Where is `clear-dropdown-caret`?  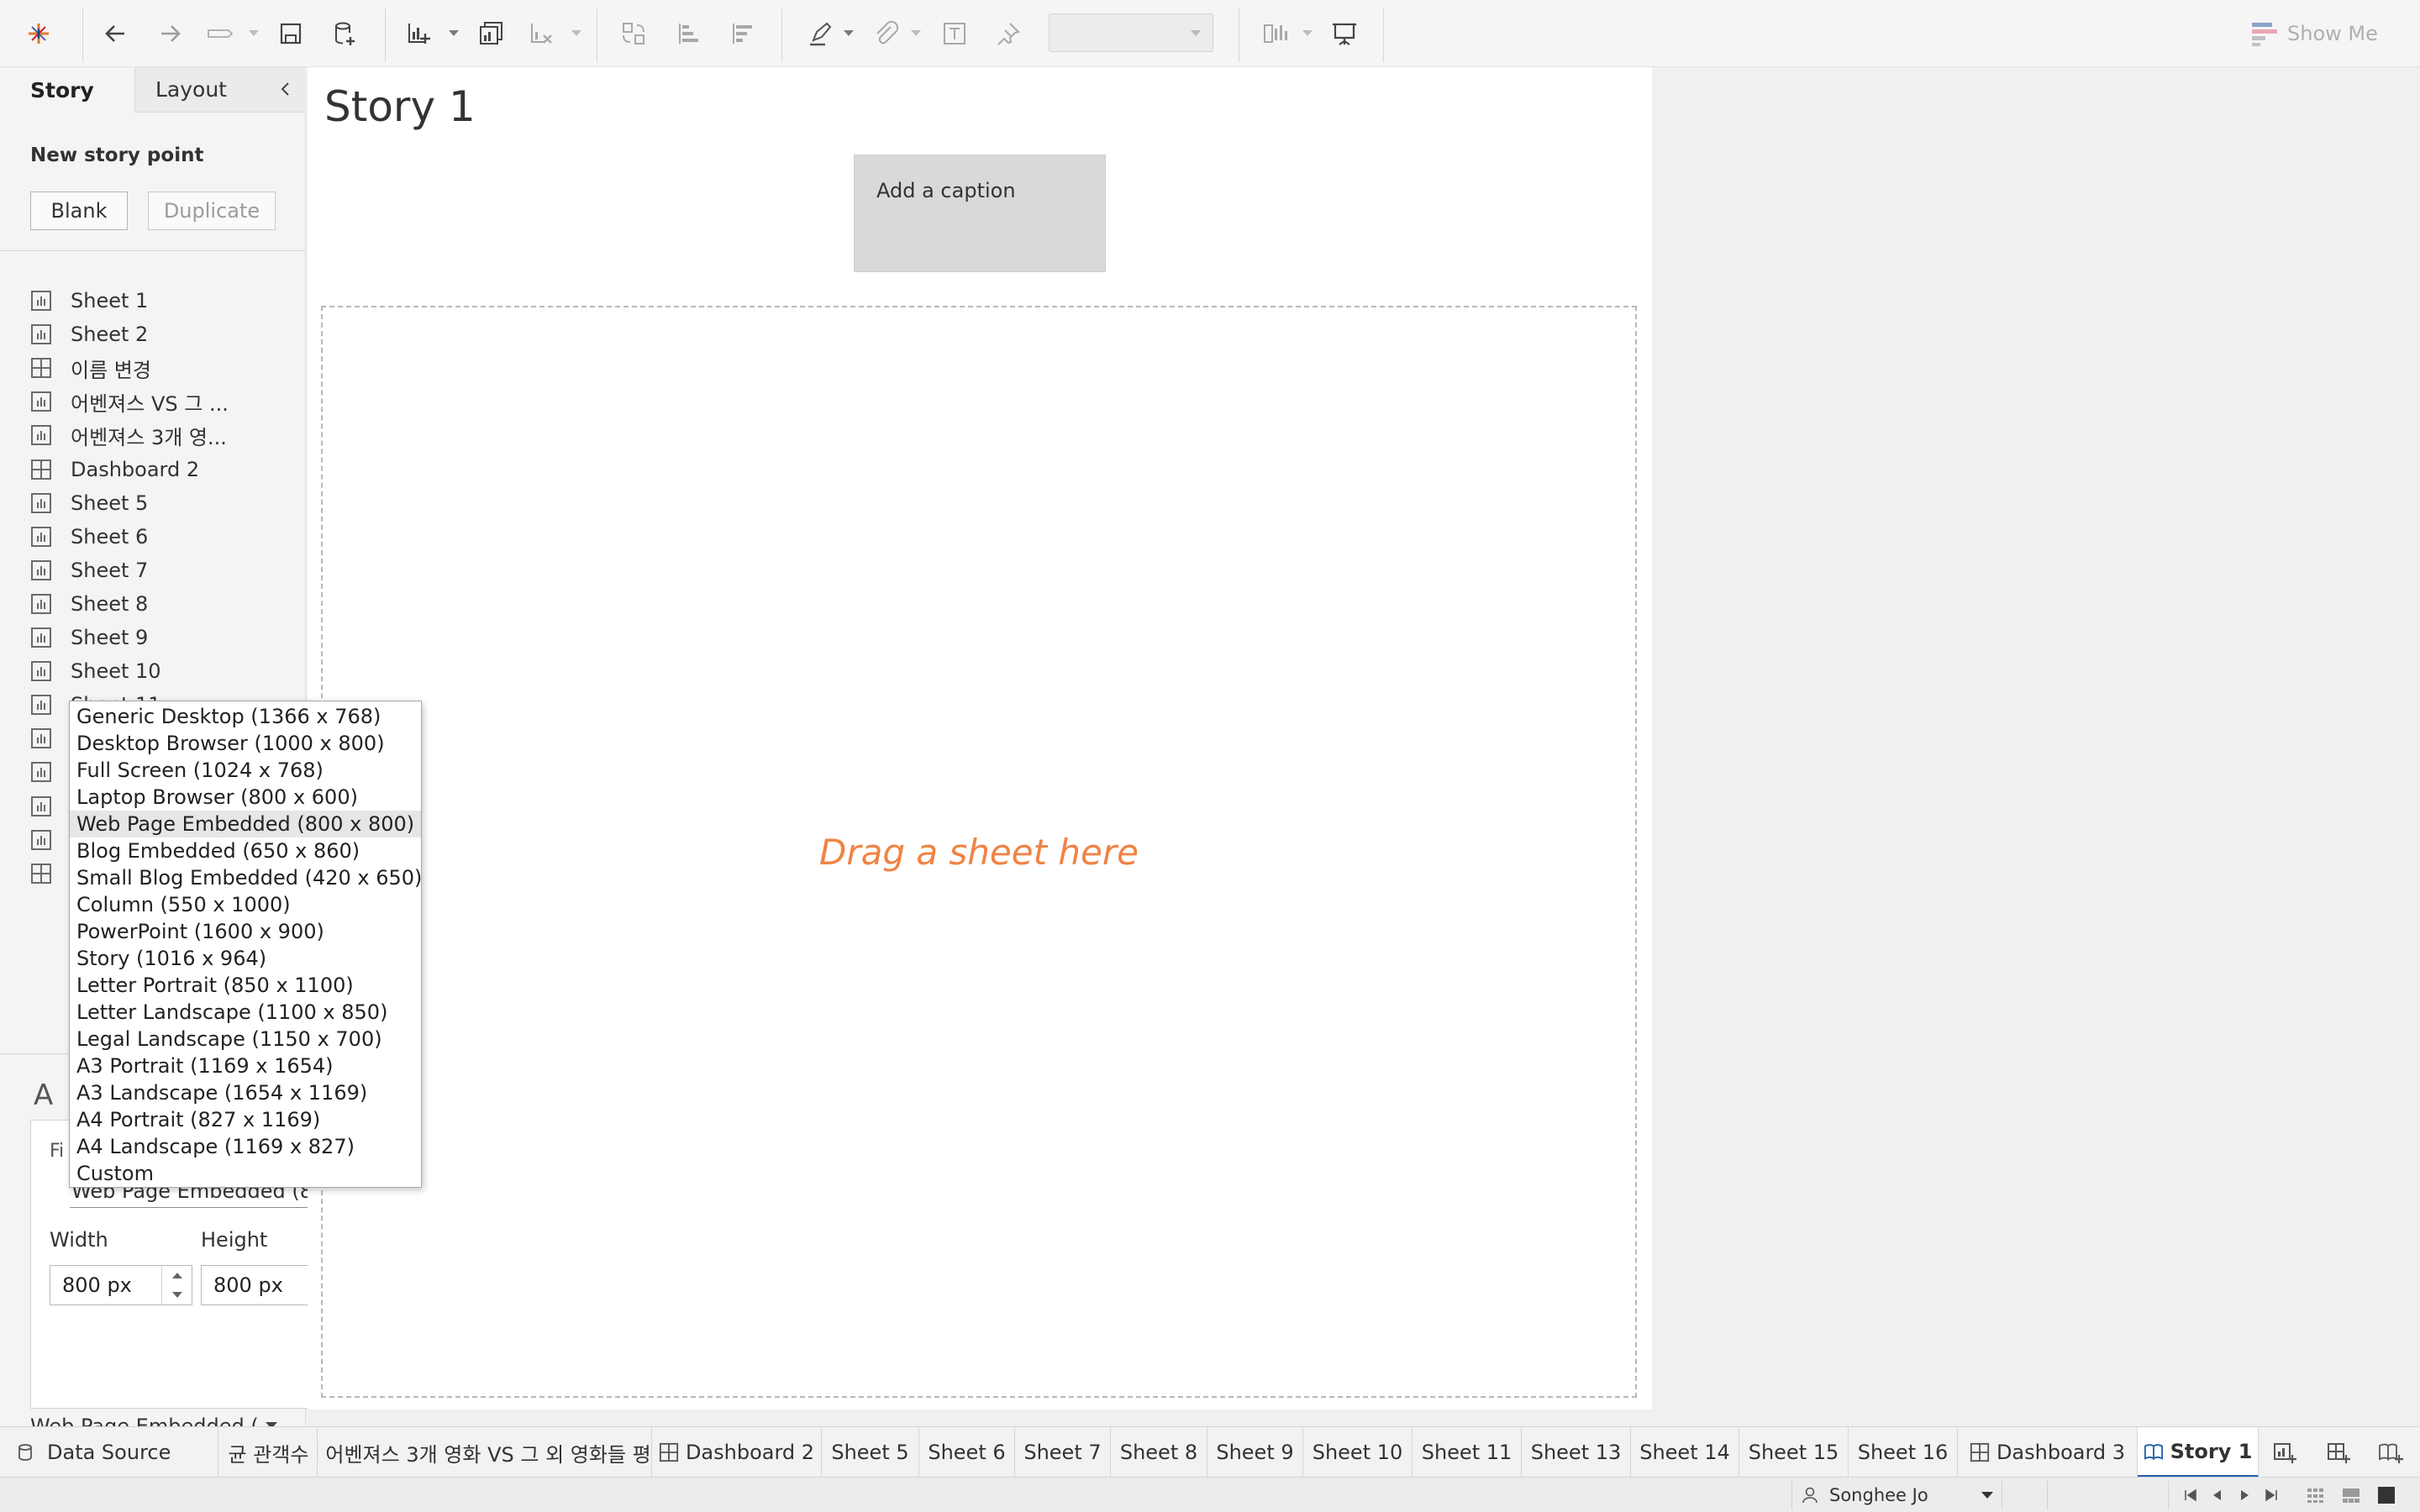 clear-dropdown-caret is located at coordinates (576, 33).